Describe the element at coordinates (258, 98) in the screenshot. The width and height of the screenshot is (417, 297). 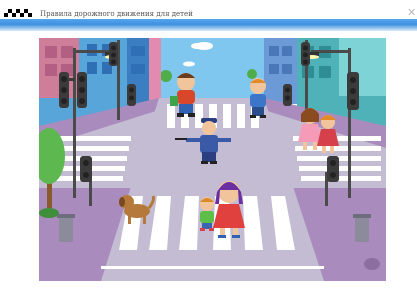
I see `child-boy-blue-shirt` at that location.